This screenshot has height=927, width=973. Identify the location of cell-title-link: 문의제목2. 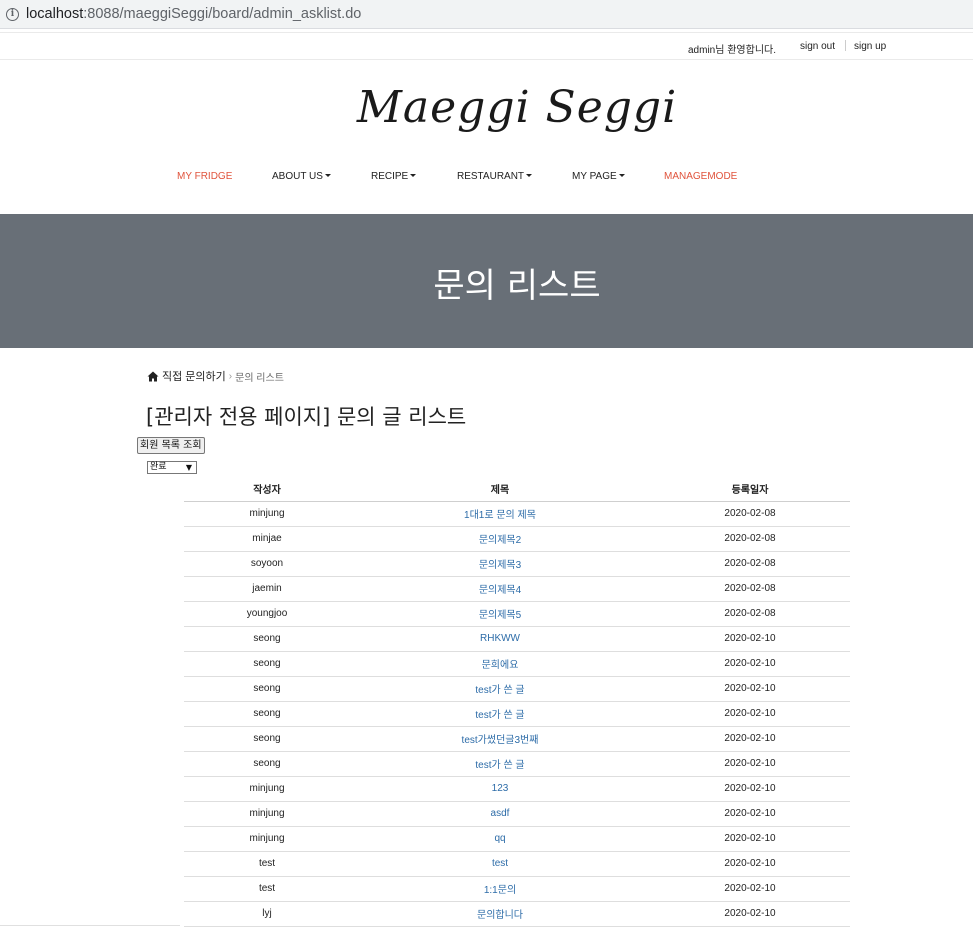
(500, 539).